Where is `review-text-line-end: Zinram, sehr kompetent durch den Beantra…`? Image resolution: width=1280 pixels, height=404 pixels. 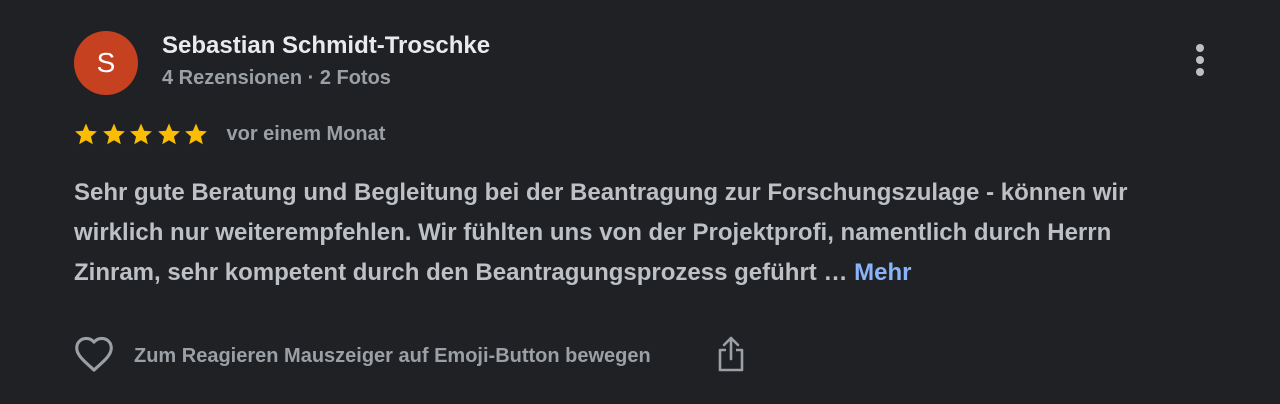 review-text-line-end: Zinram, sehr kompetent durch den Beantra… is located at coordinates (461, 272).